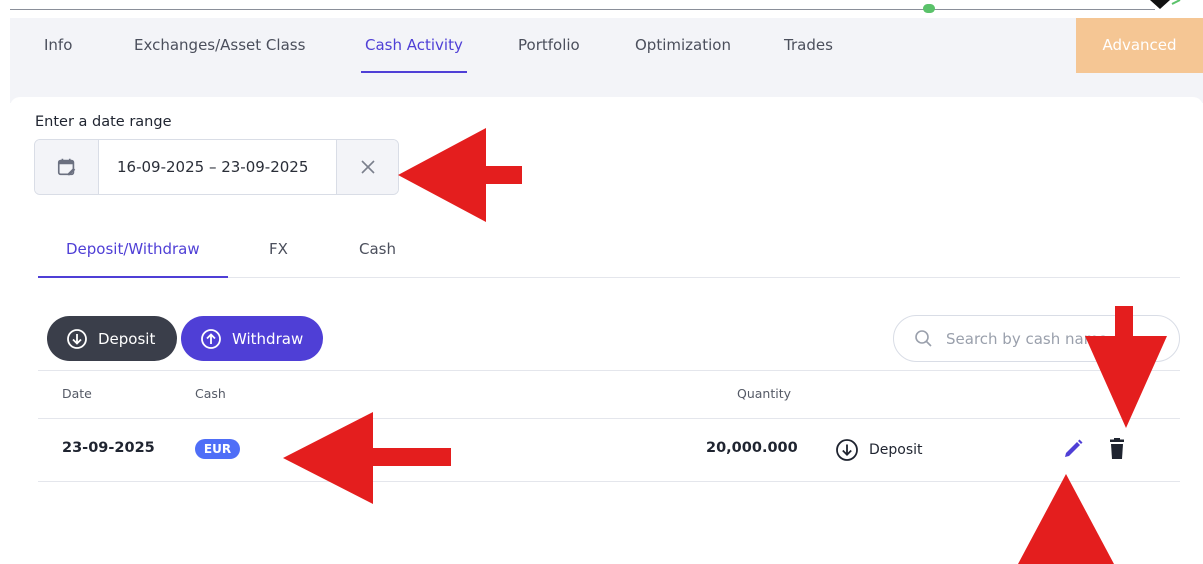 Image resolution: width=1203 pixels, height=564 pixels. Describe the element at coordinates (133, 259) in the screenshot. I see `subtab-deposit-withdraw: Deposit/Withdraw` at that location.